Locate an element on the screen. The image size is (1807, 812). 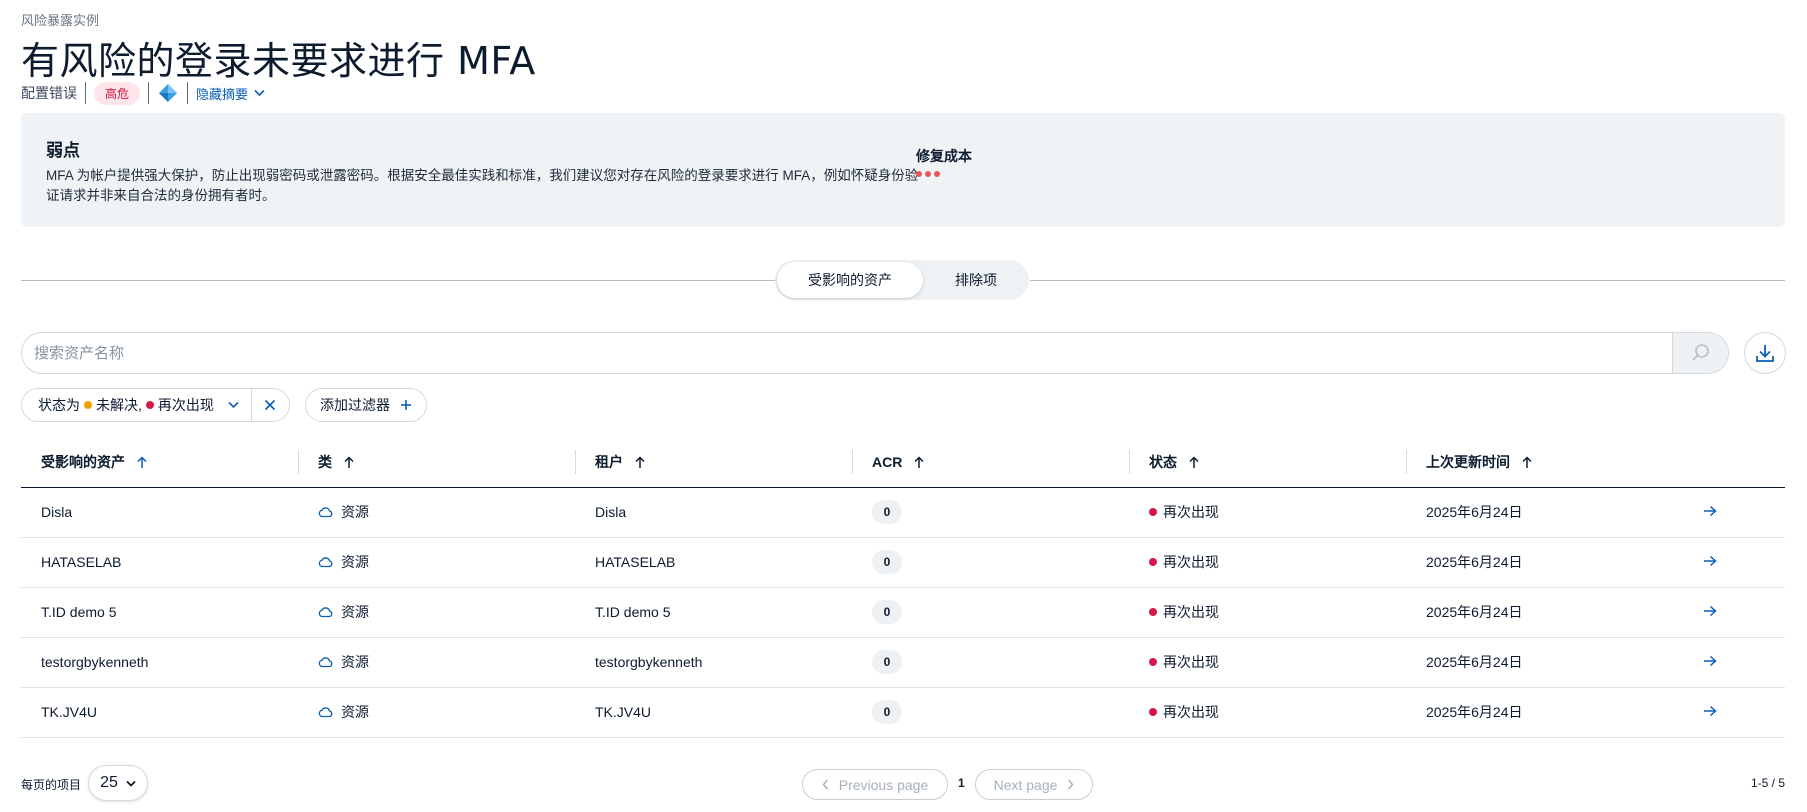
next-page-button: Next page is located at coordinates (1034, 784).